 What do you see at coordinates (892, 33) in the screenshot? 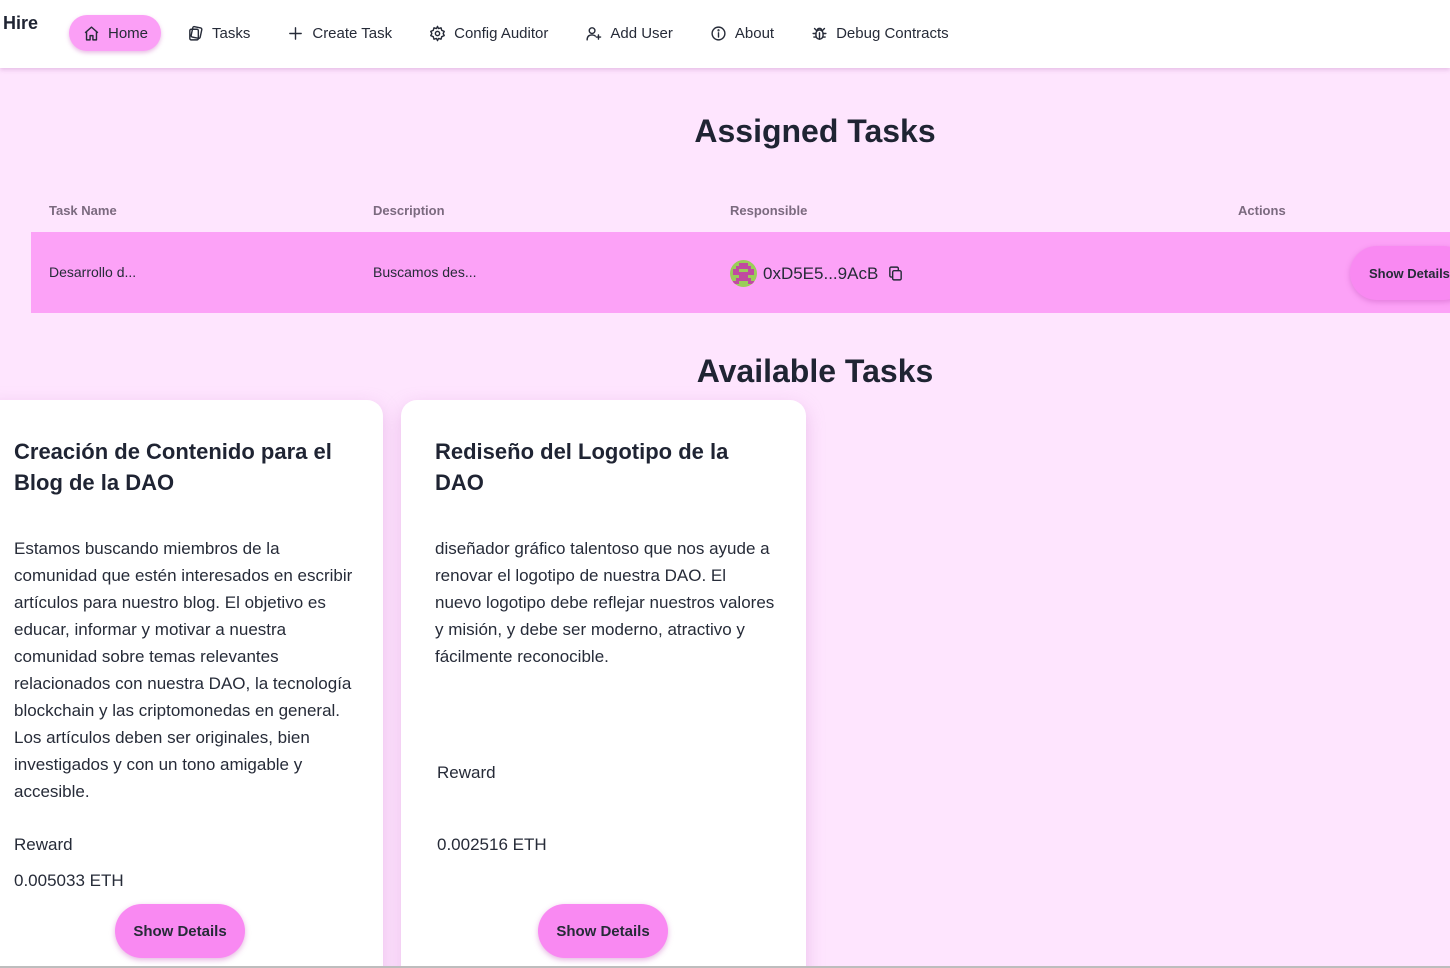
I see `nav-item-label: Debug Contracts` at bounding box center [892, 33].